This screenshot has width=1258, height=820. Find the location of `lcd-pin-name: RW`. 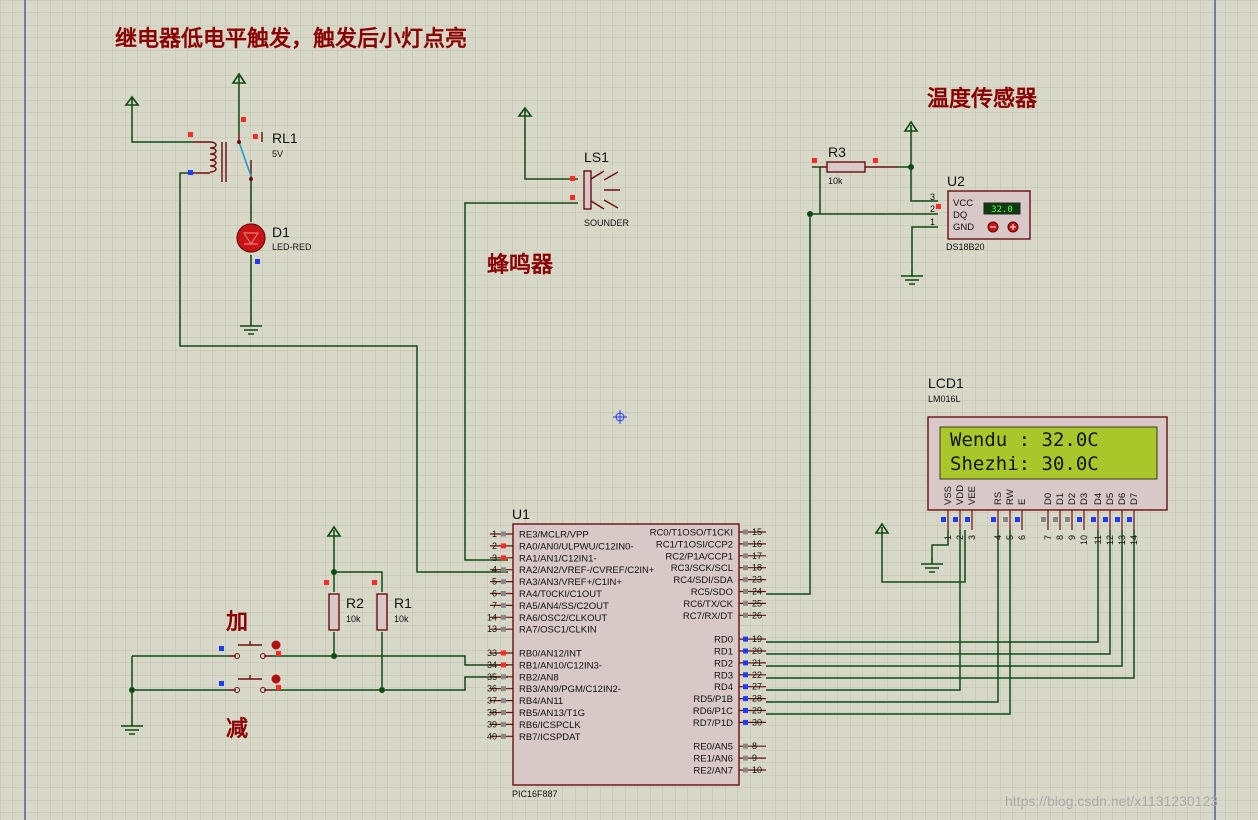

lcd-pin-name: RW is located at coordinates (1010, 497).